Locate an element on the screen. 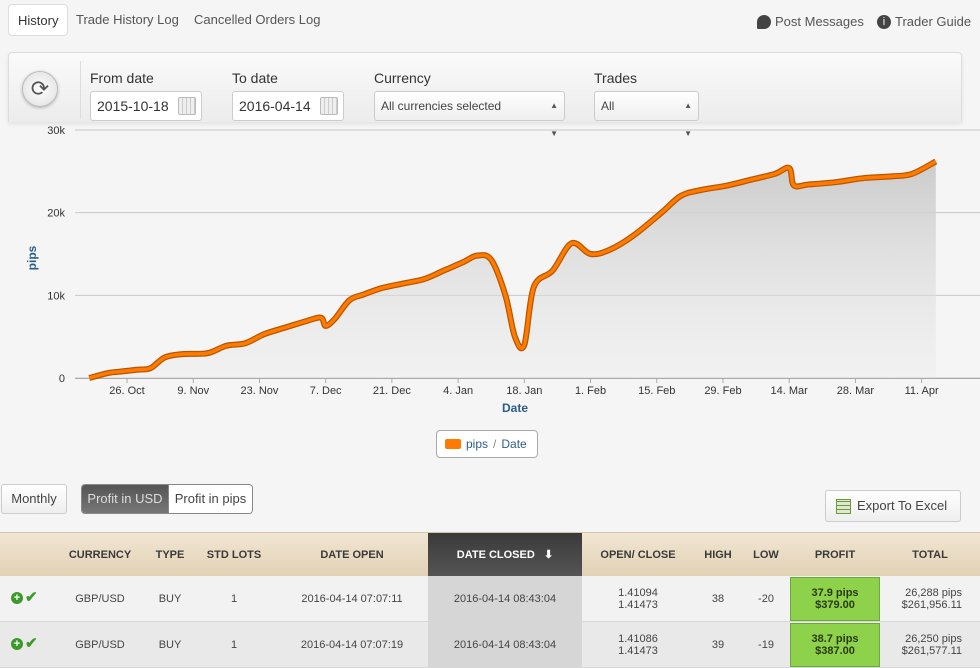  trades-value: All is located at coordinates (608, 106).